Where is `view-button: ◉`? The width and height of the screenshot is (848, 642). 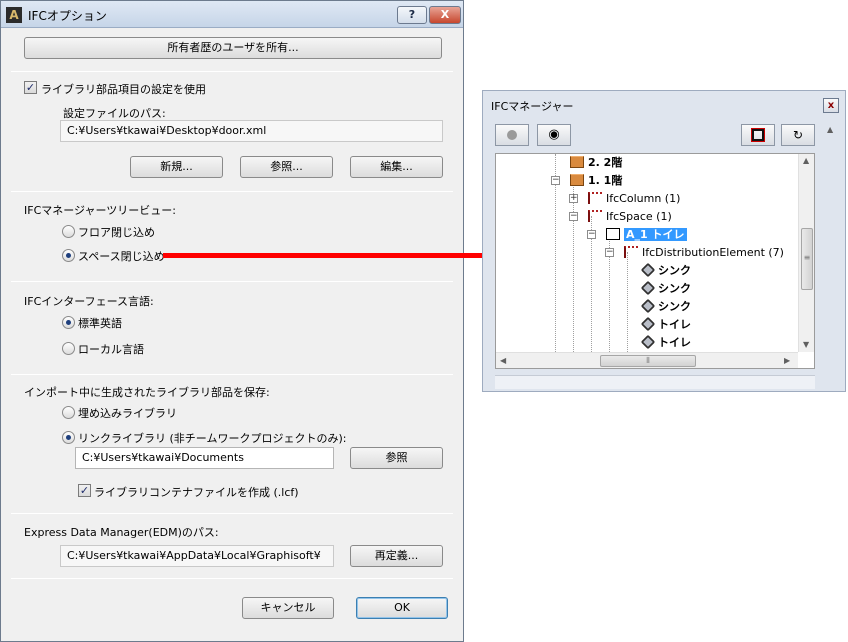
view-button: ◉ is located at coordinates (554, 135).